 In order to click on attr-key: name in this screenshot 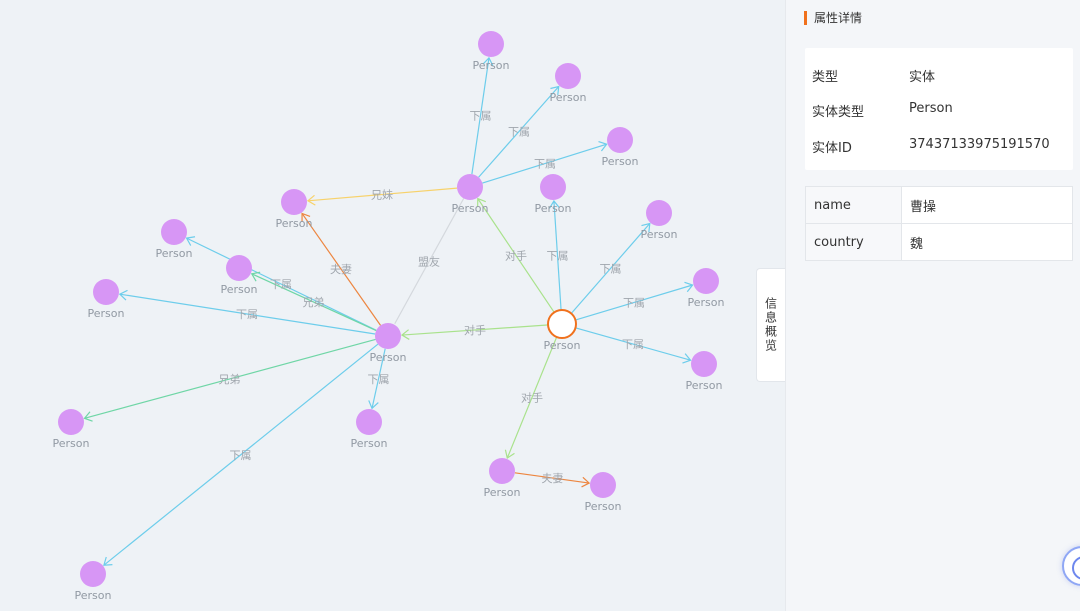, I will do `click(853, 205)`.